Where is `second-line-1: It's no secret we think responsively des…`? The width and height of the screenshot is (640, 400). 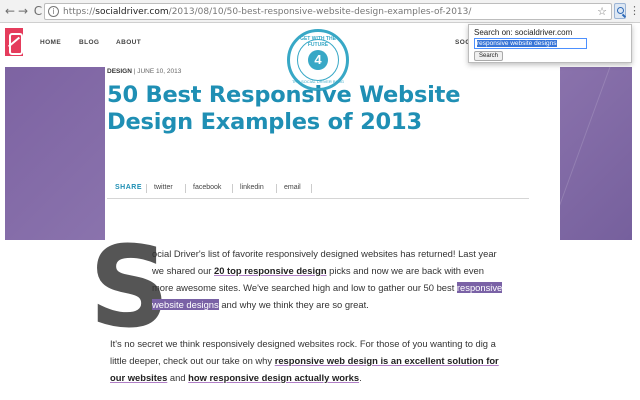 second-line-1: It's no secret we think responsively des… is located at coordinates (303, 343).